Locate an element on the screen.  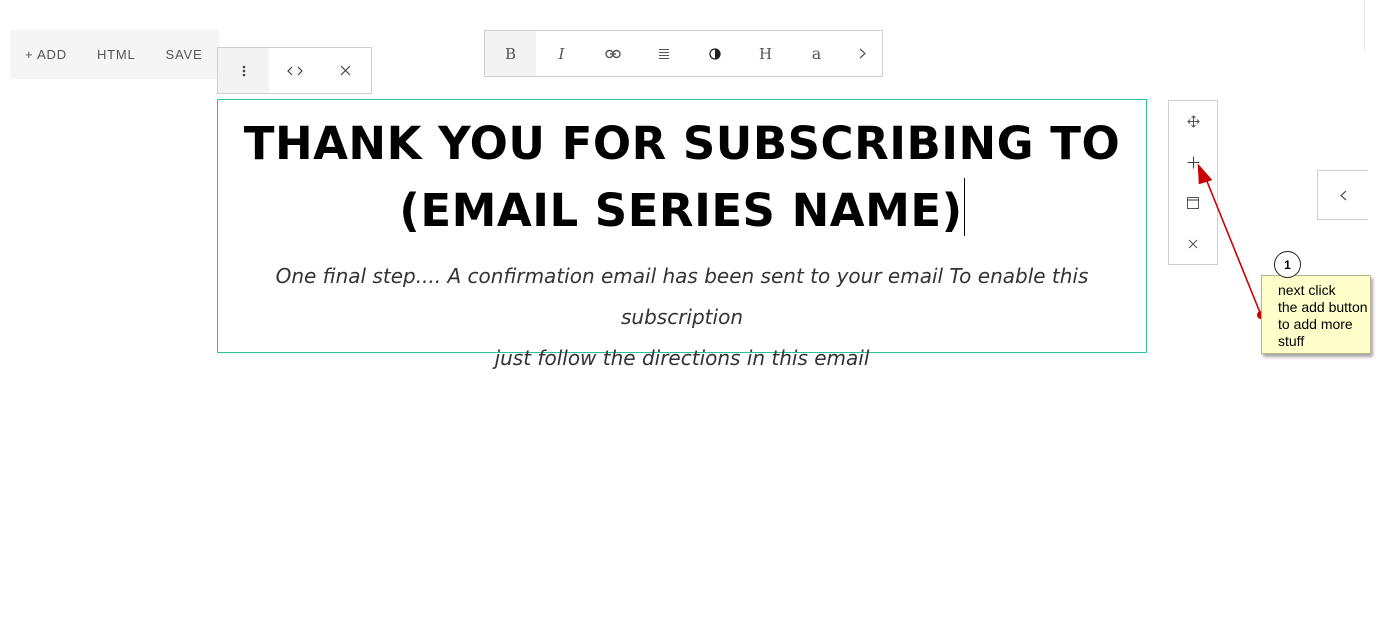
save-button: SAVE is located at coordinates (184, 54).